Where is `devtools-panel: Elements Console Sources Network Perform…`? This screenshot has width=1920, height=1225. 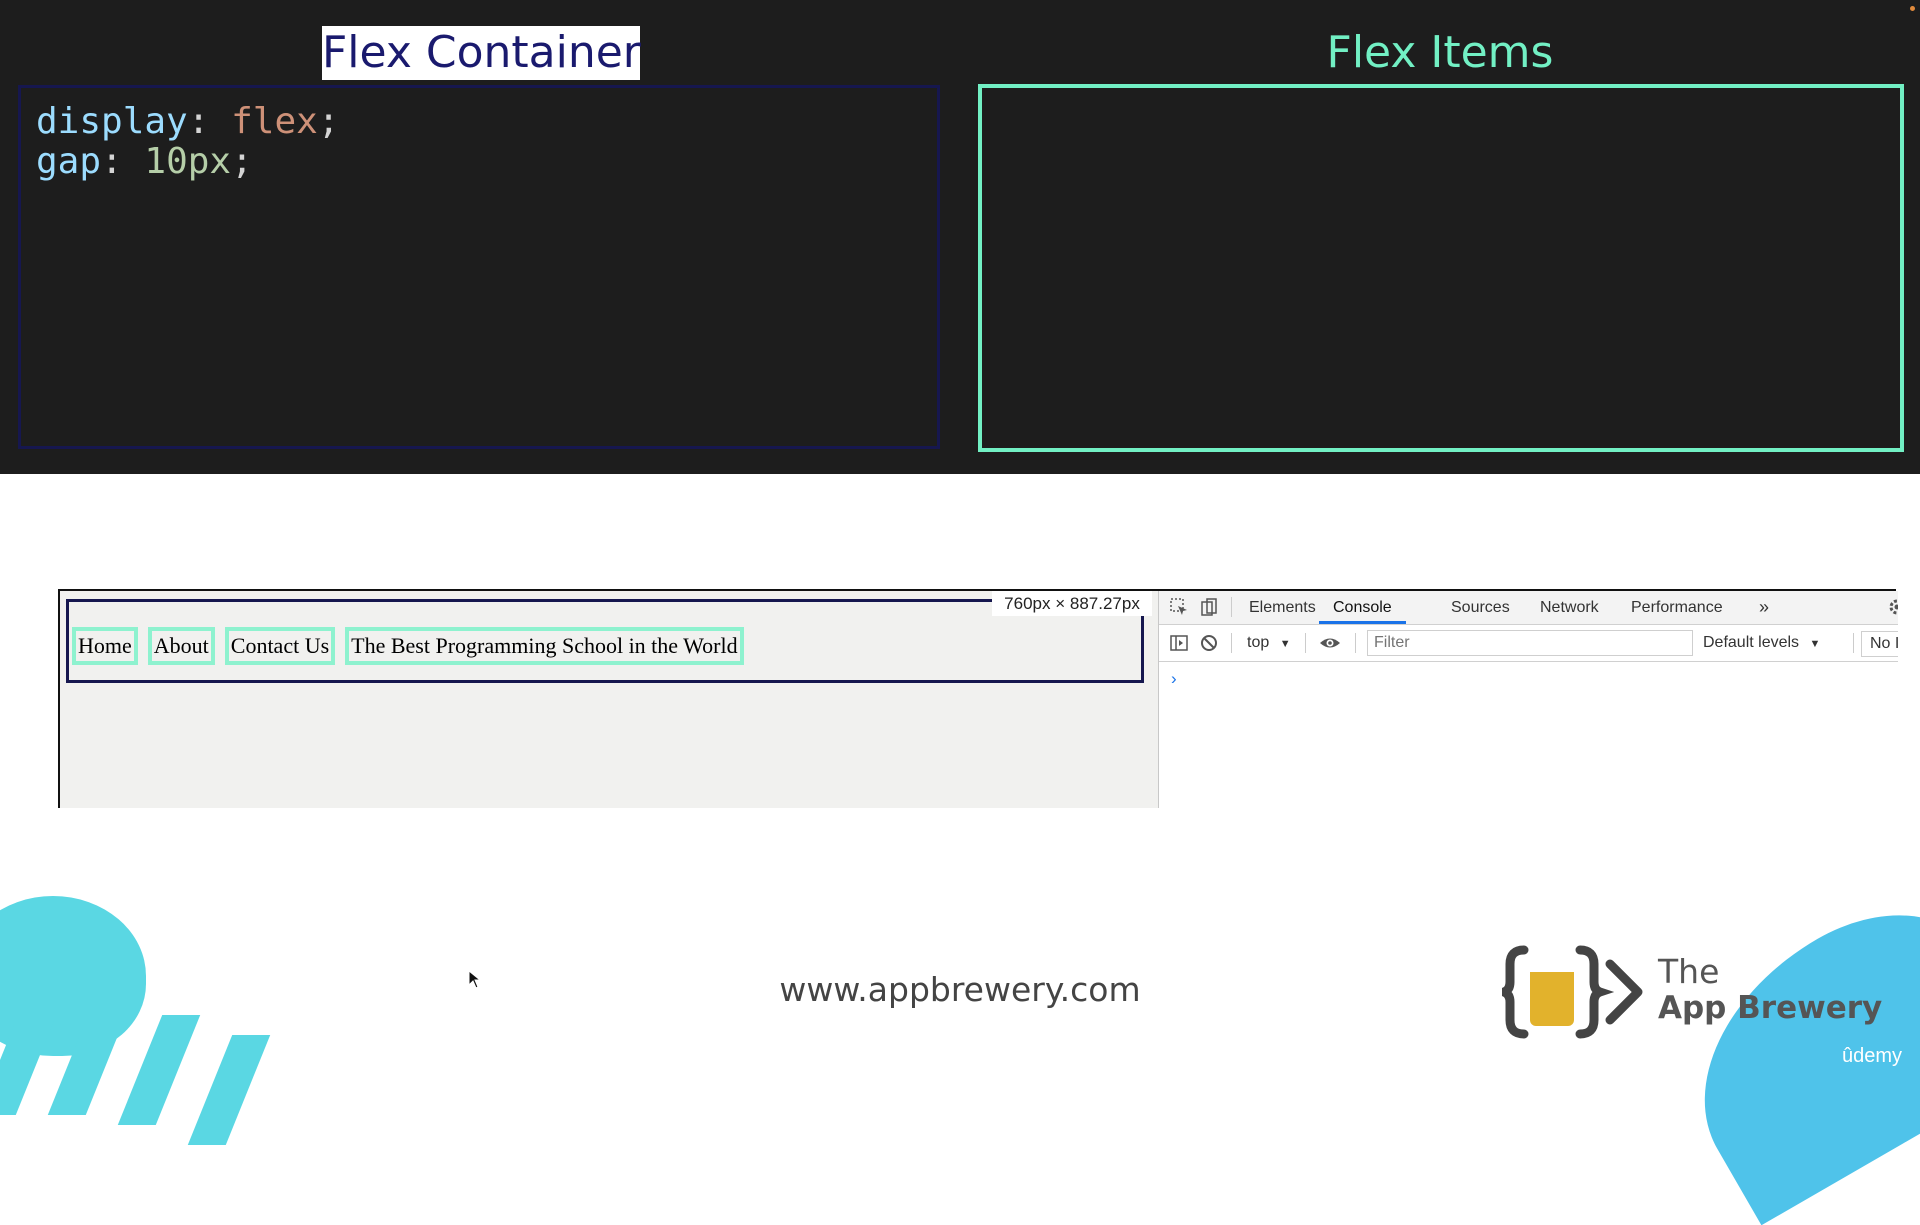 devtools-panel: Elements Console Sources Network Perform… is located at coordinates (1528, 699).